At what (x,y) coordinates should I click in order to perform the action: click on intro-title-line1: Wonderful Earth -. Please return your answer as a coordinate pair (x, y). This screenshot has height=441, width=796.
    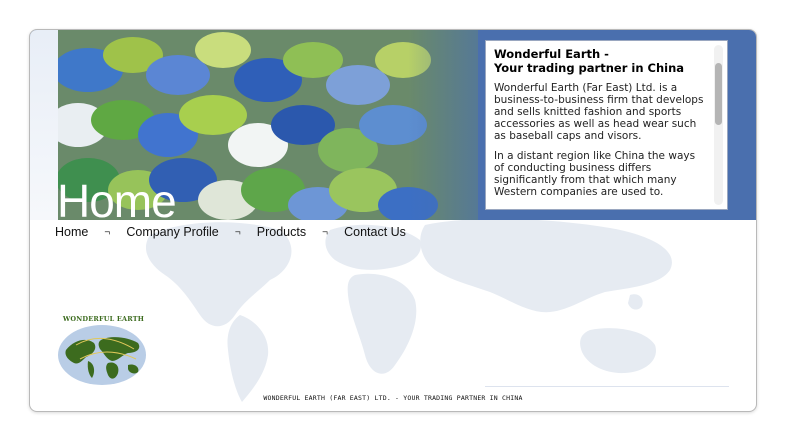
    Looking at the image, I should click on (551, 54).